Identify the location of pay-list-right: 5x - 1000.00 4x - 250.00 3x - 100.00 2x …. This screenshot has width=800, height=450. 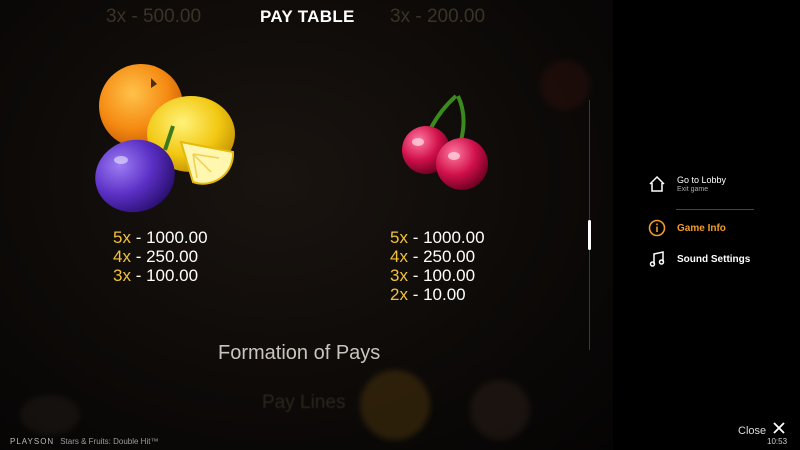
(437, 266).